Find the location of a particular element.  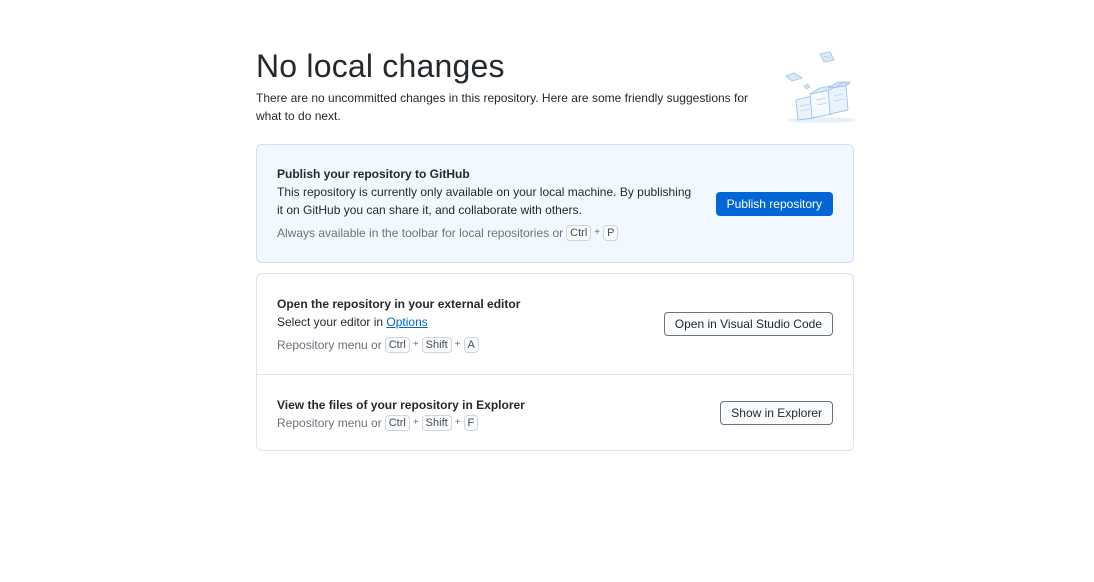

empty-repo-illustration-icon is located at coordinates (820, 87).